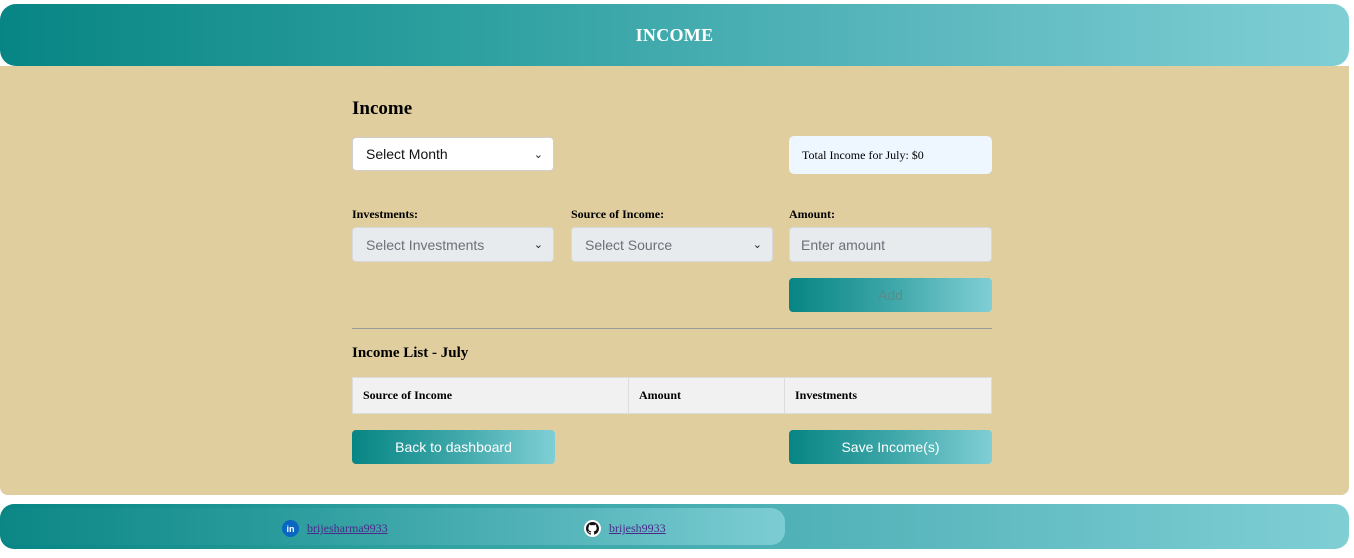 This screenshot has width=1354, height=558. I want to click on amount-placeholder: Enter amount, so click(843, 244).